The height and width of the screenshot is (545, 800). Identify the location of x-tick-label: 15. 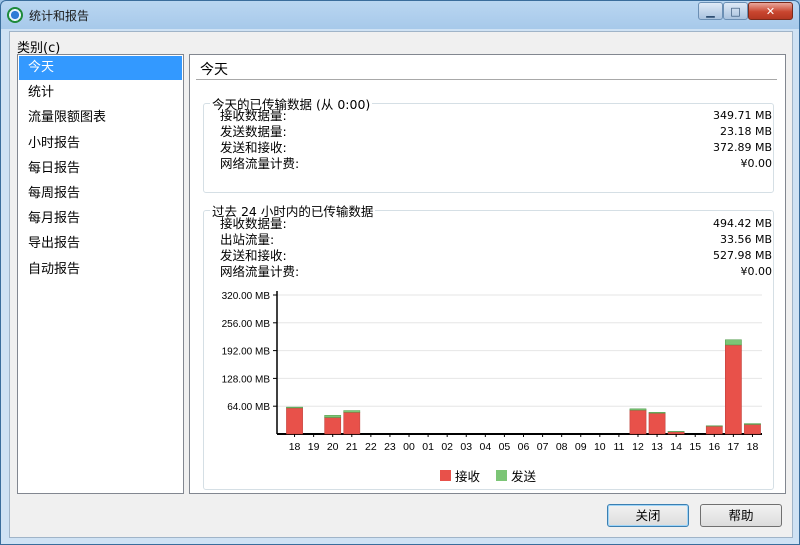
(695, 447).